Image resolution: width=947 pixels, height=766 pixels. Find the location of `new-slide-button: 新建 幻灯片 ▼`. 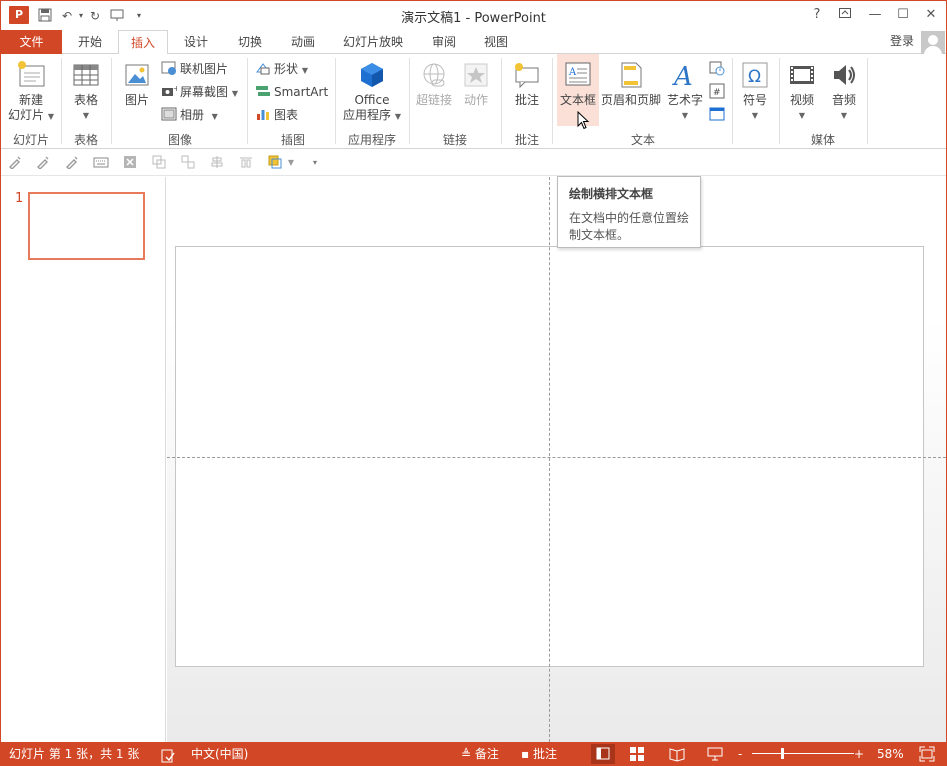

new-slide-button: 新建 幻灯片 ▼ is located at coordinates (31, 91).